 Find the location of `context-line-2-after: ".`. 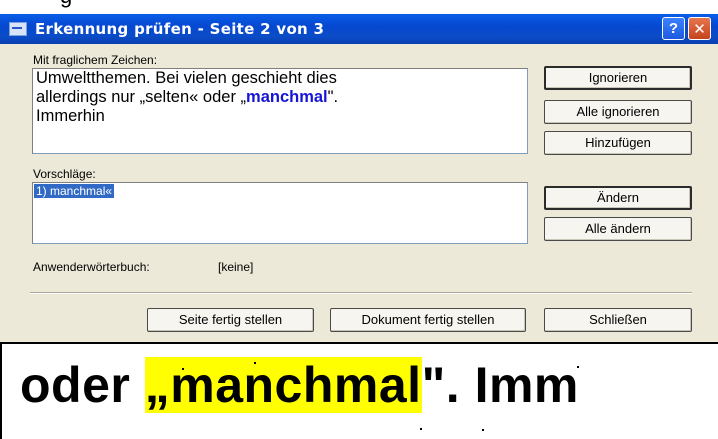

context-line-2-after: ". is located at coordinates (333, 97).